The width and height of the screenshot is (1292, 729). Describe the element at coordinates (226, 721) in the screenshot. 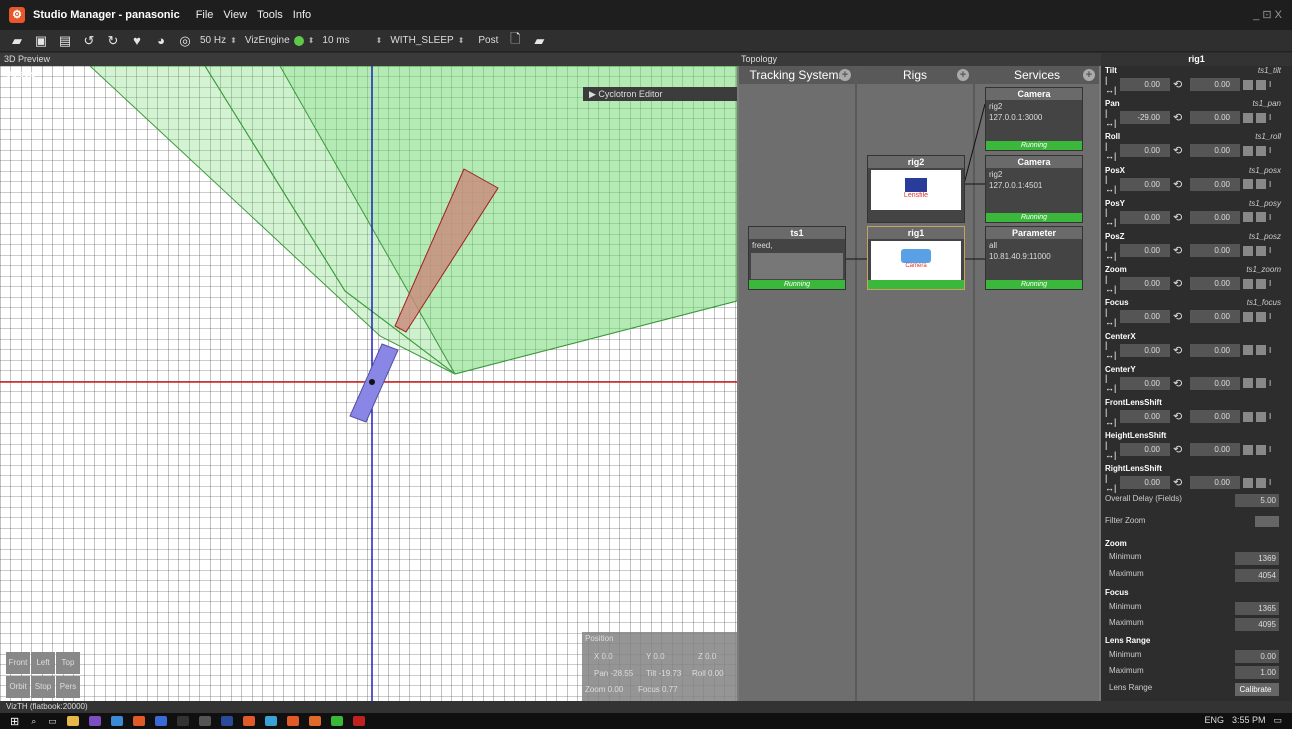

I see `ndi-icon` at that location.